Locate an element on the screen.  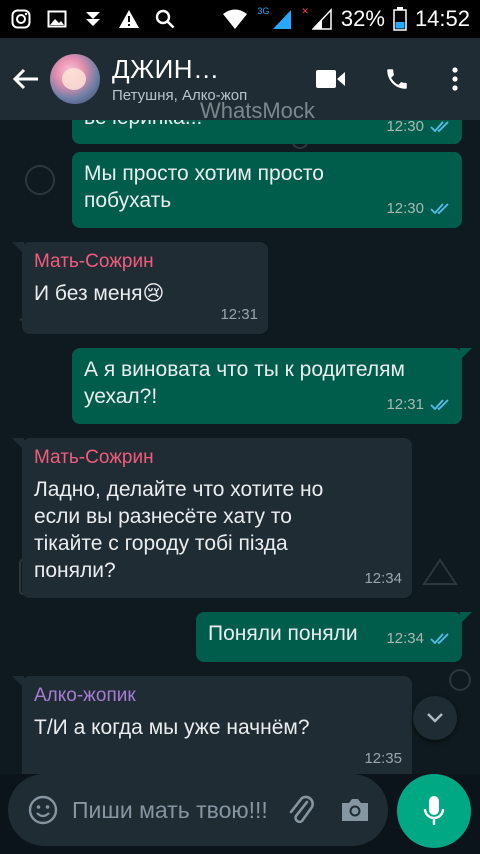
network-x-label: ✕ is located at coordinates (305, 10).